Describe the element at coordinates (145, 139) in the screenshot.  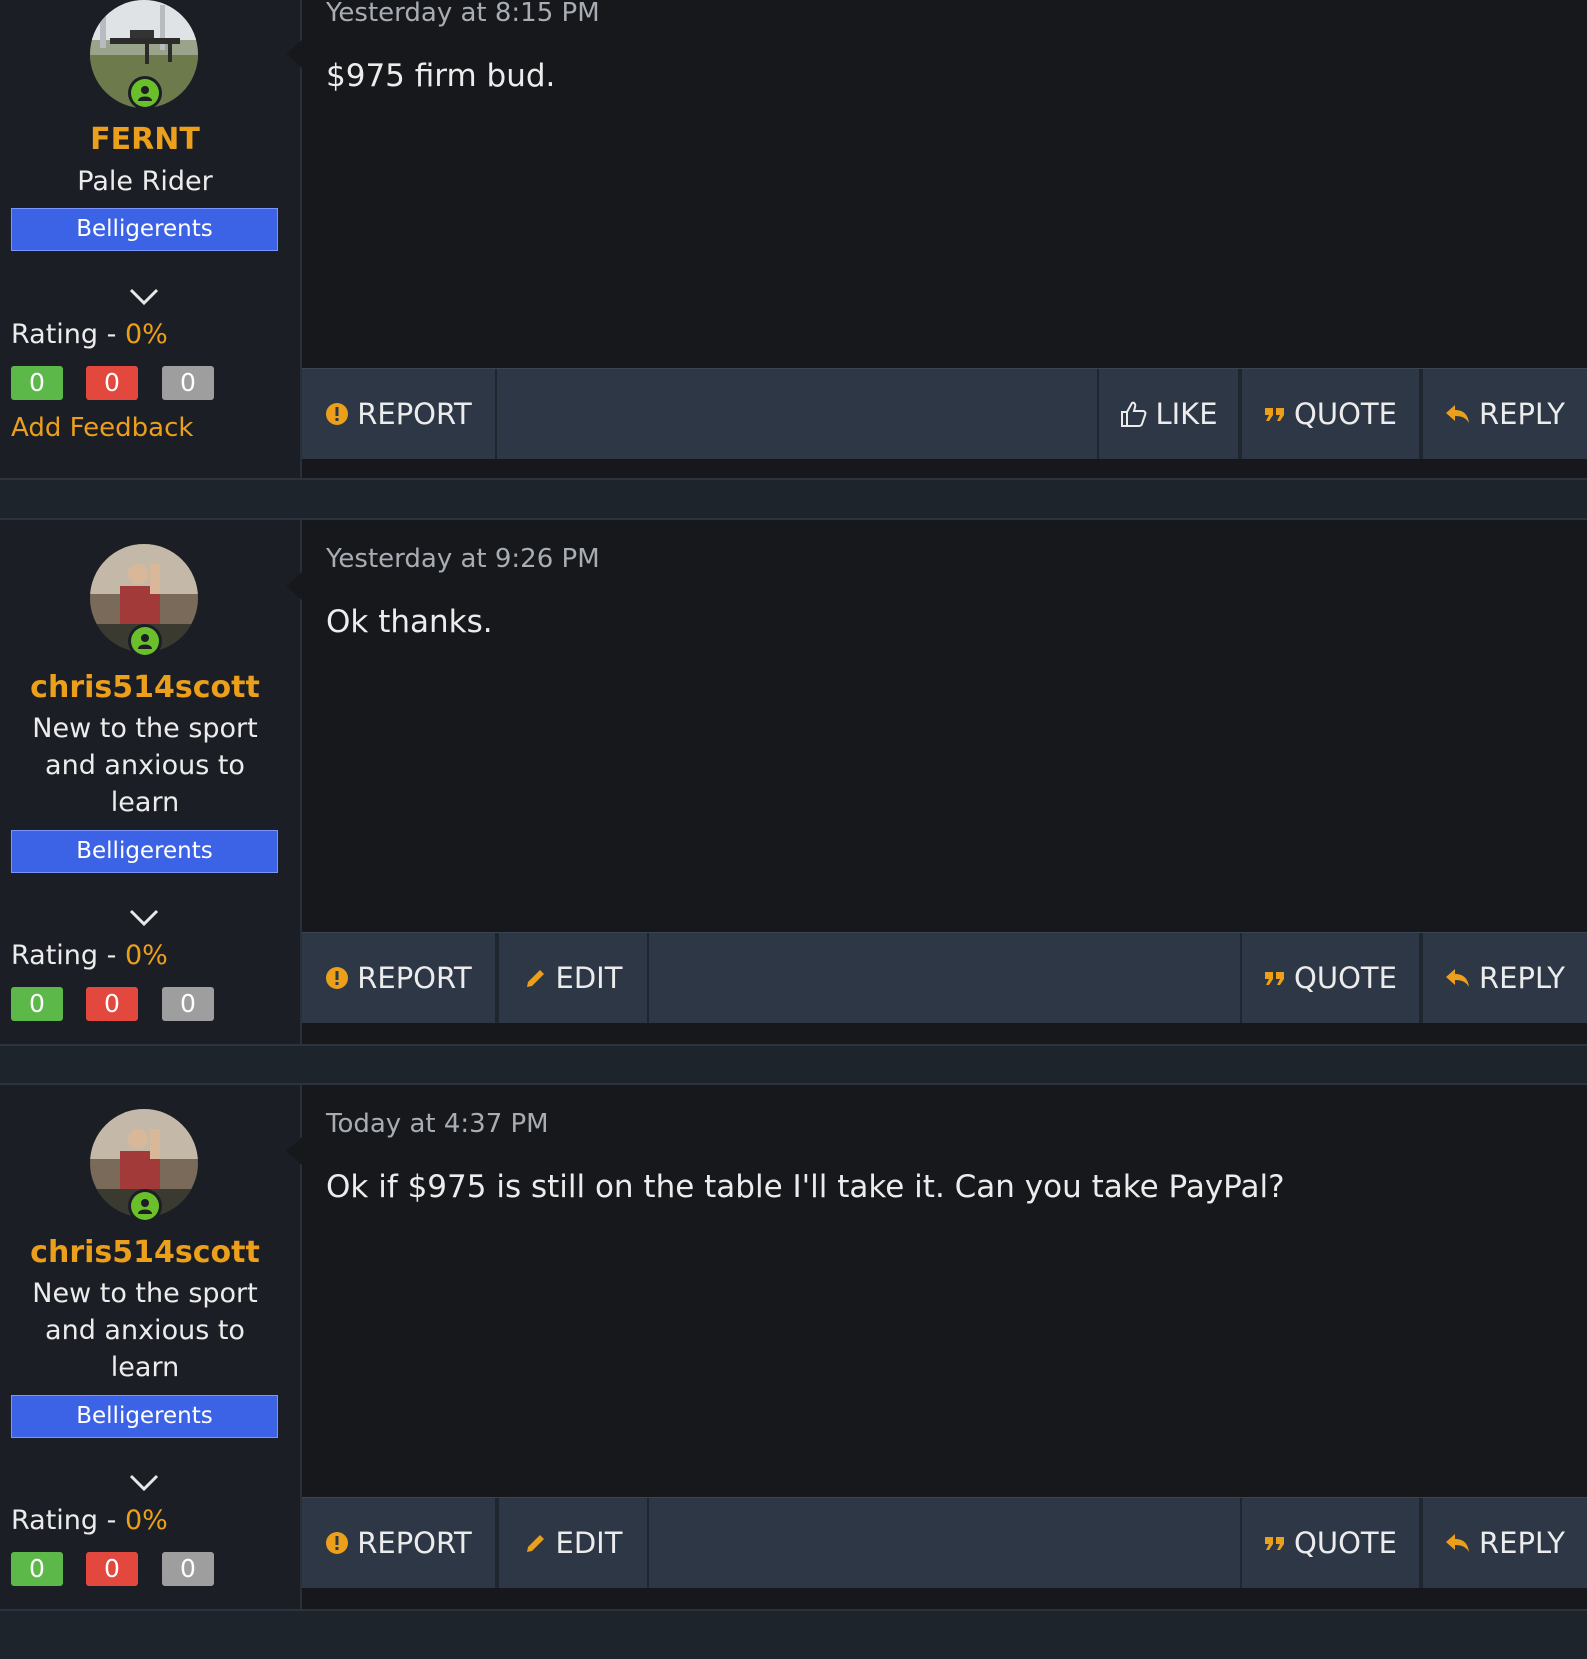
I see `username: FERNT` at that location.